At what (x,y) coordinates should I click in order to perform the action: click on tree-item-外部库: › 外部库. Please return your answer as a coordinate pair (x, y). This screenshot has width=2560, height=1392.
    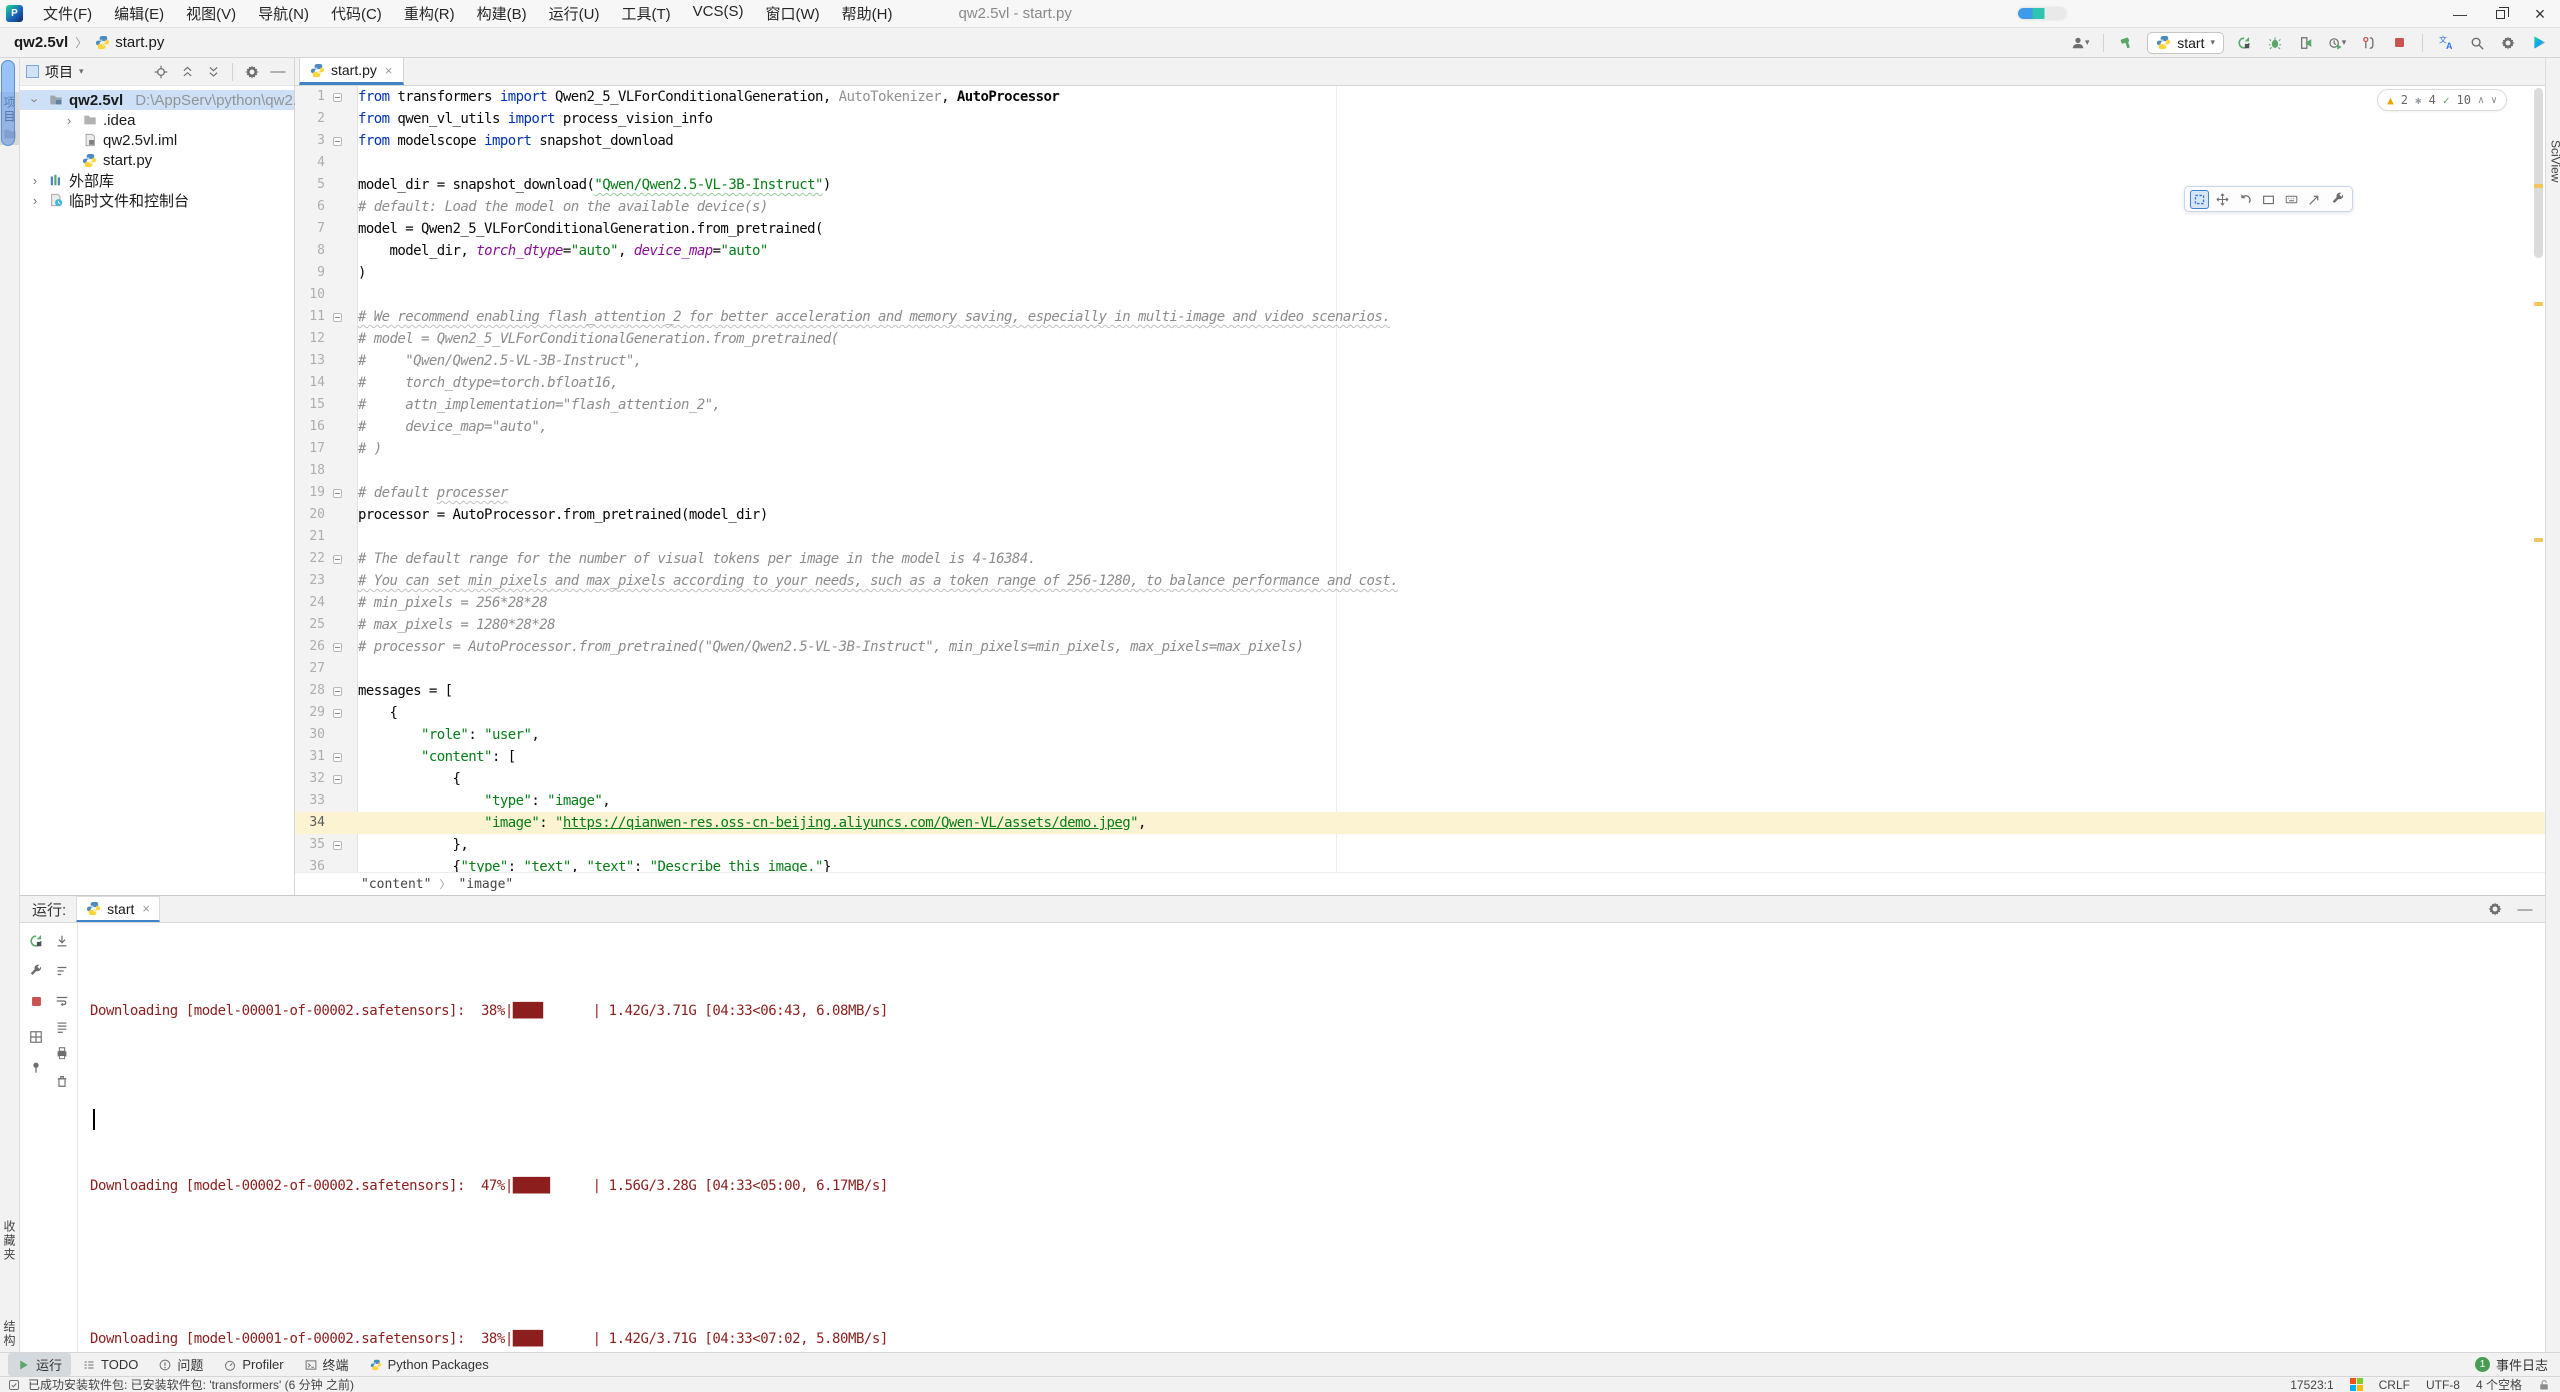
    Looking at the image, I should click on (157, 180).